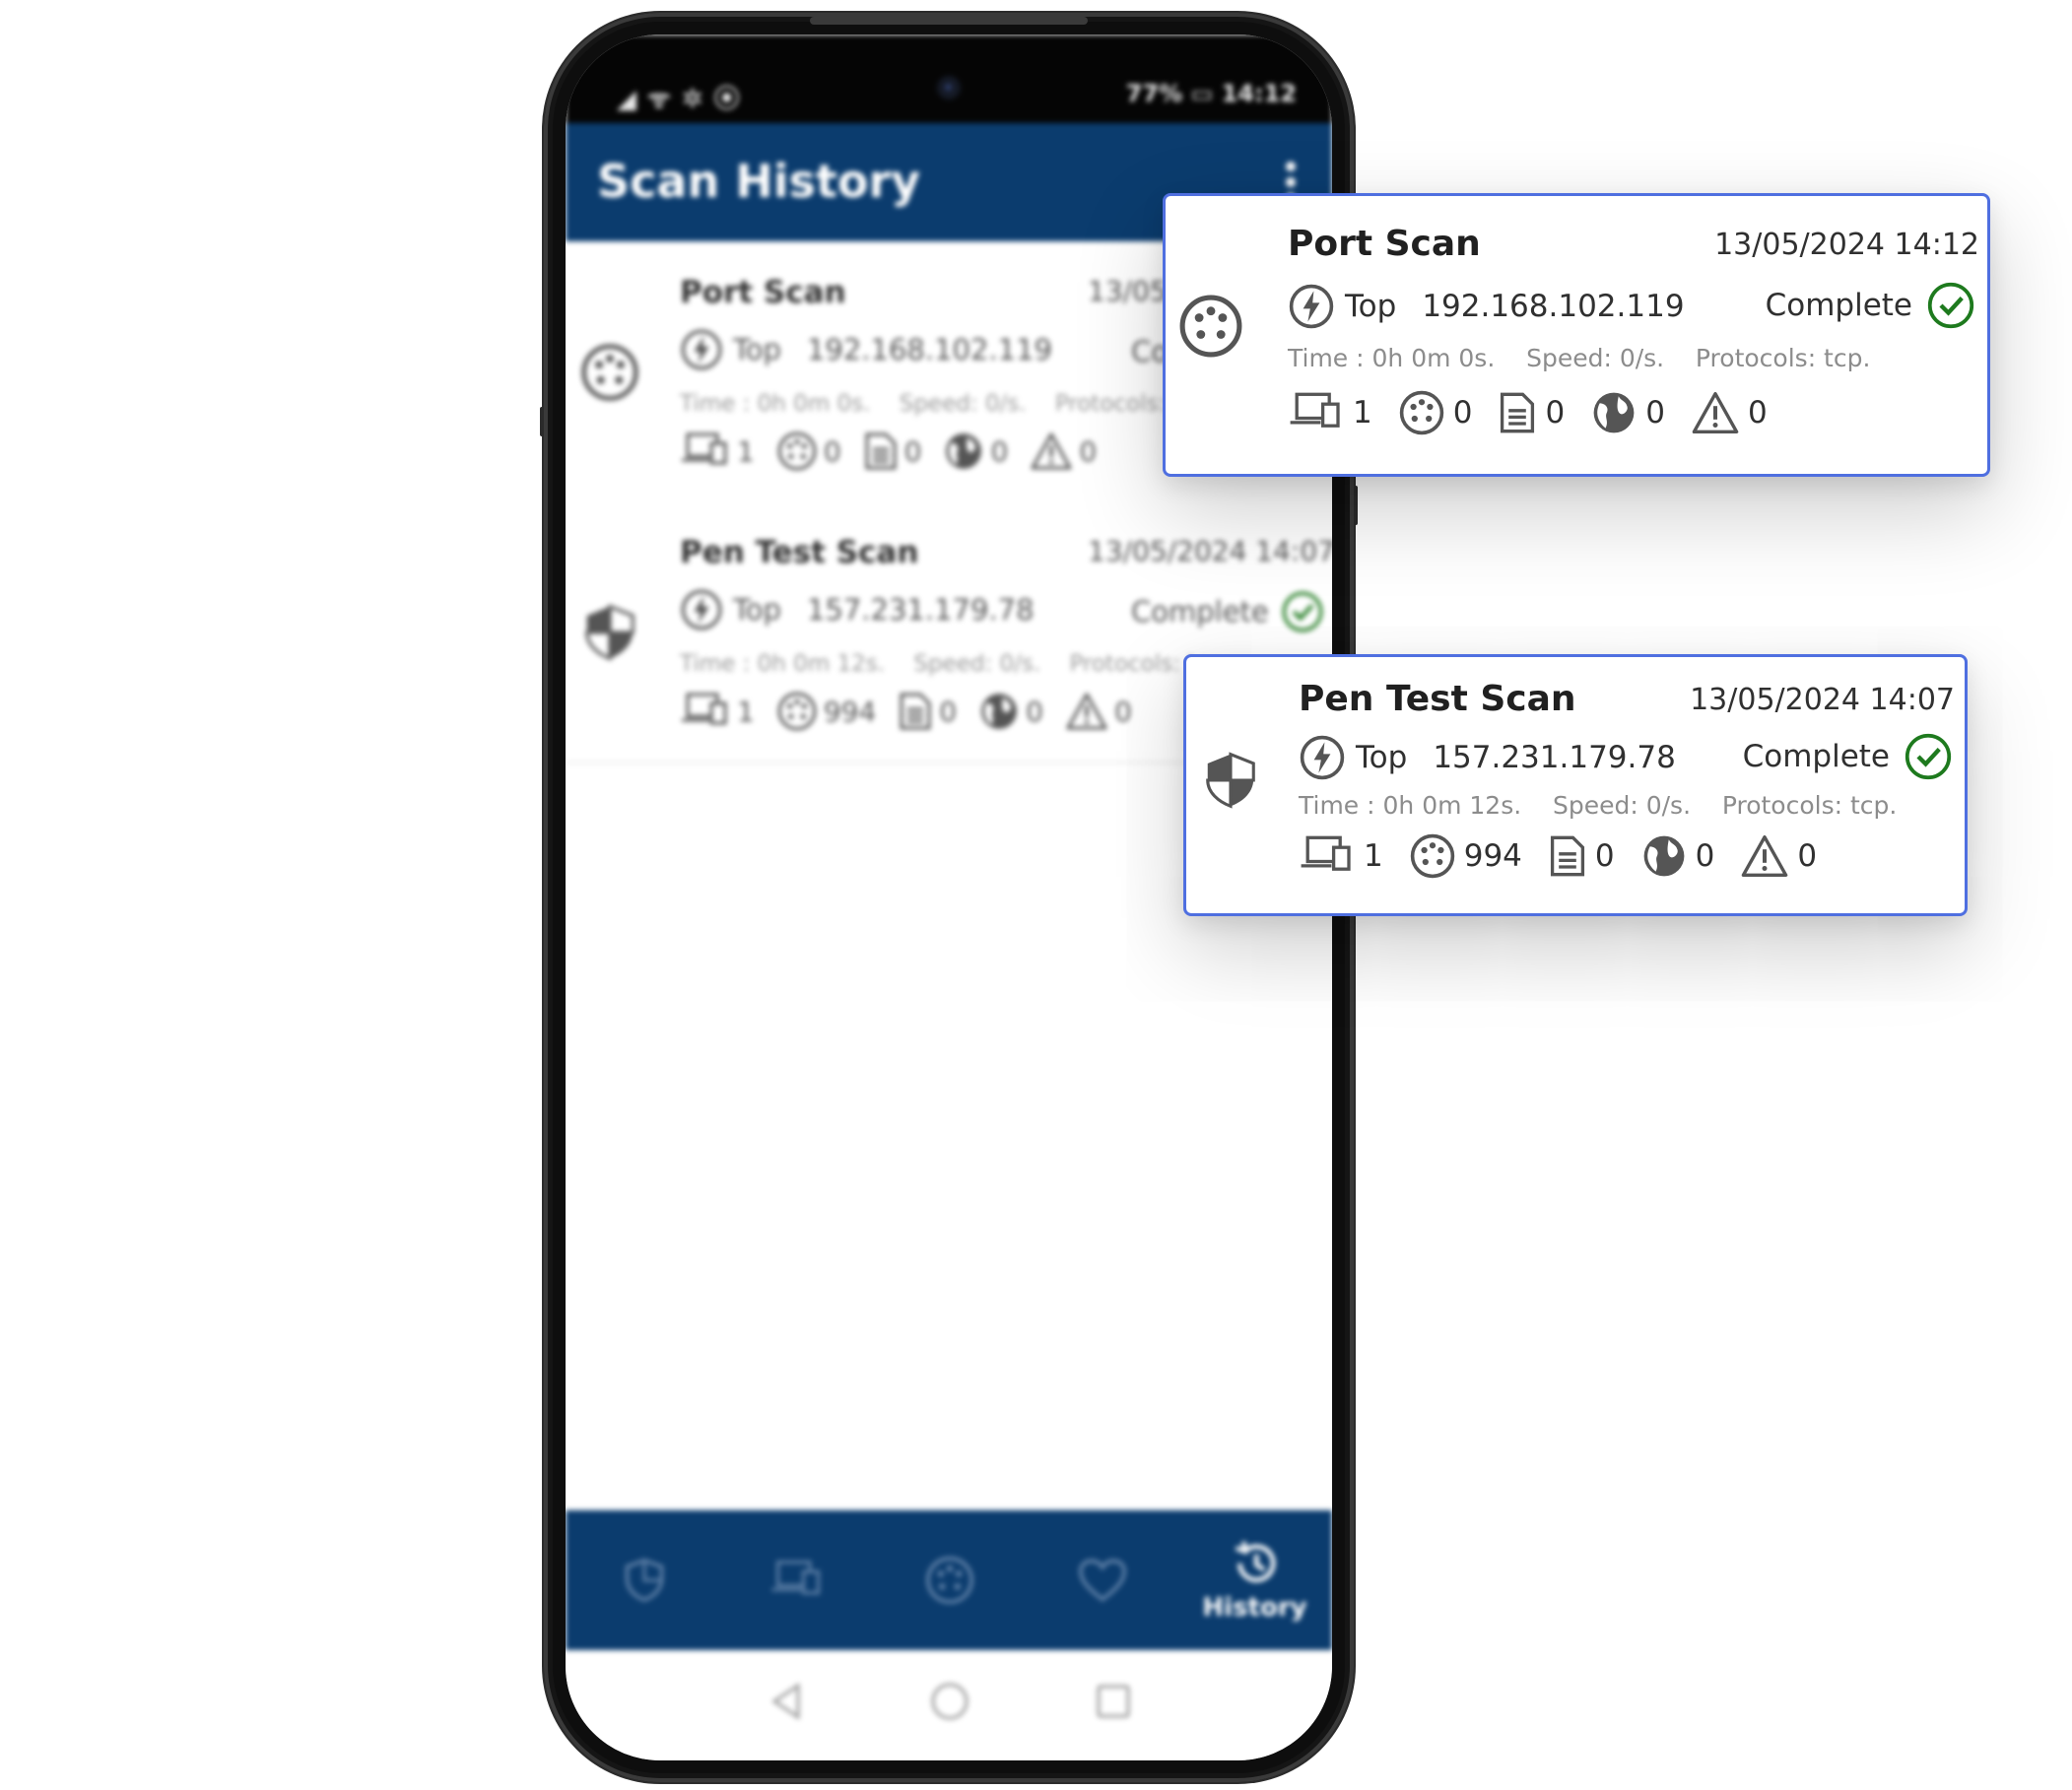 The width and height of the screenshot is (2072, 1790). What do you see at coordinates (542, 421) in the screenshot?
I see `volume-button` at bounding box center [542, 421].